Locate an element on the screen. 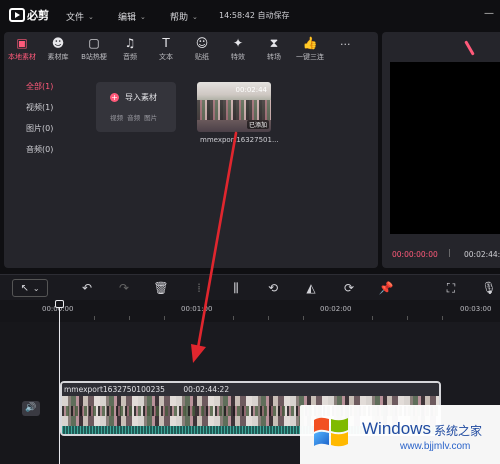 The image size is (500, 464). pen-icon is located at coordinates (469, 48).